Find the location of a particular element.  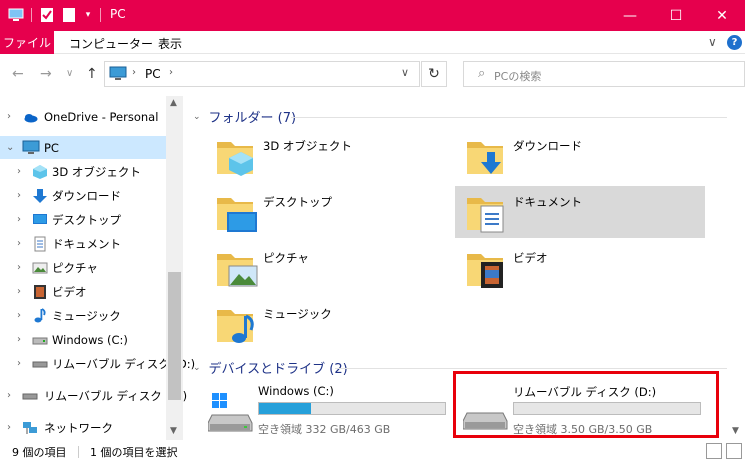

folder-downloads: ダウンロード is located at coordinates (580, 156).